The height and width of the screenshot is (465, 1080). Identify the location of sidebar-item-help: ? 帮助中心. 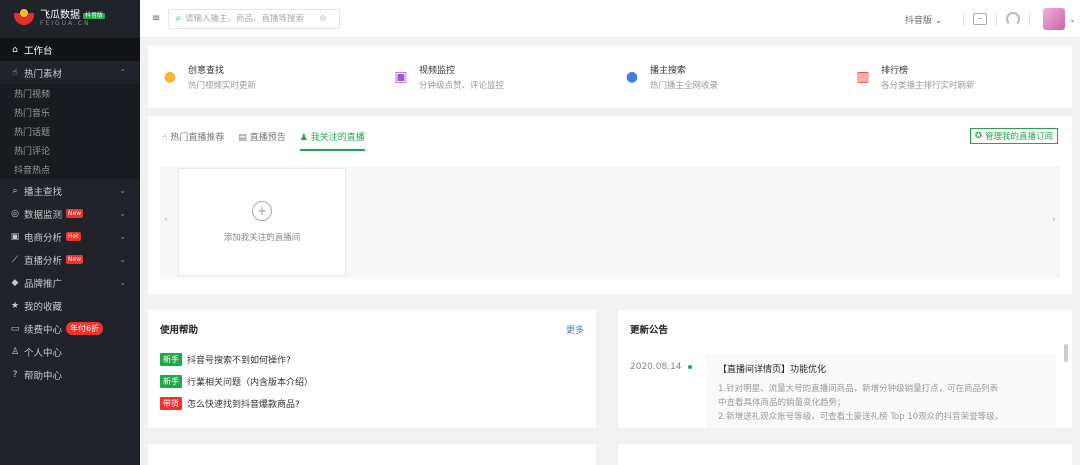
(70, 374).